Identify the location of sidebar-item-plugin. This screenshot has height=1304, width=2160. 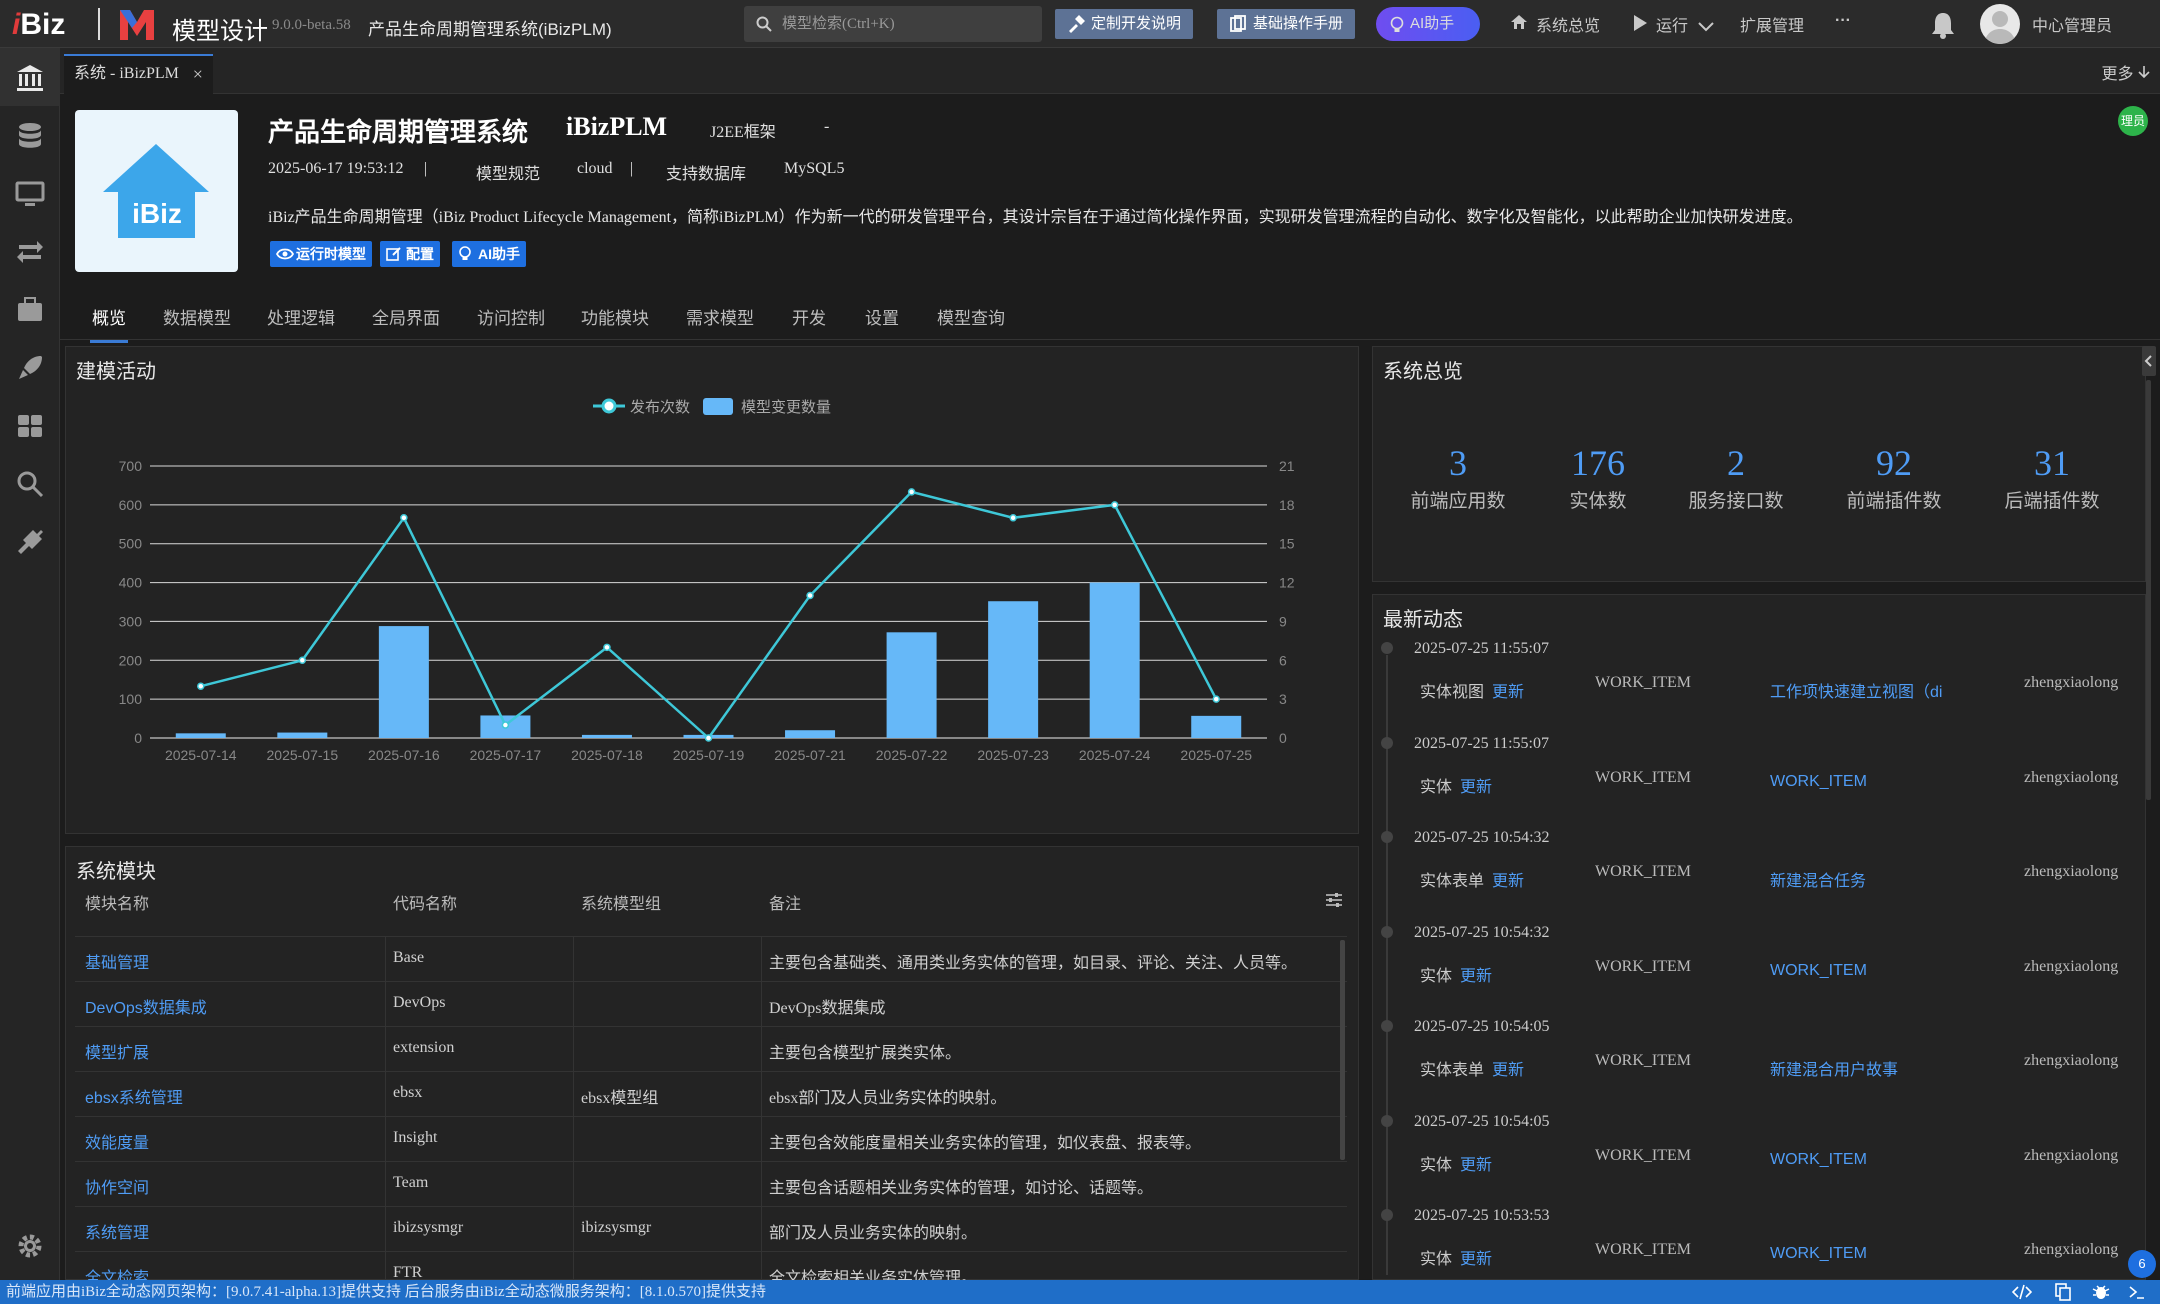
(30, 541).